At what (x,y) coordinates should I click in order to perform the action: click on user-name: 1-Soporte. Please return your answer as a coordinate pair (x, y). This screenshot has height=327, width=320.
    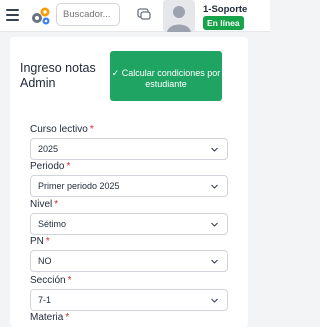
    Looking at the image, I should click on (225, 9).